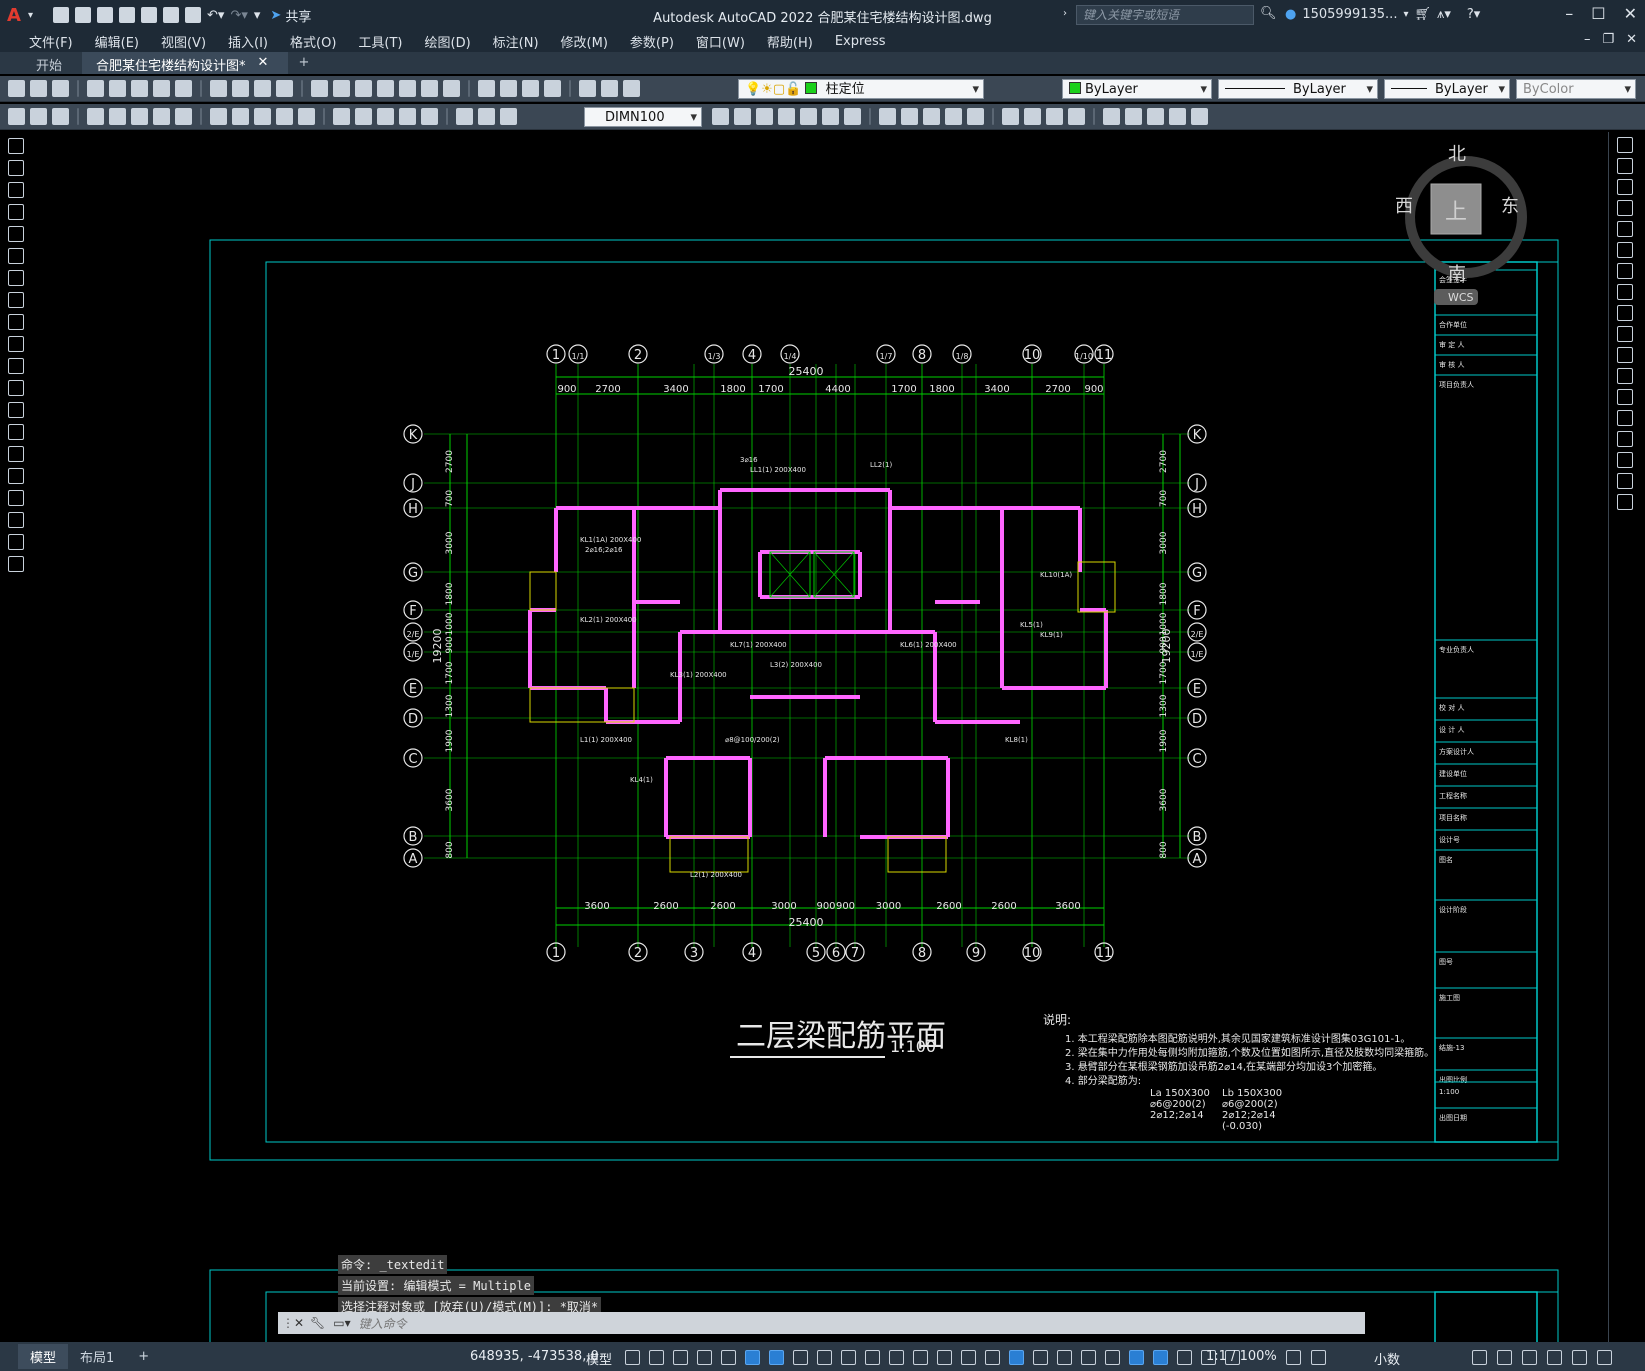  Describe the element at coordinates (1631, 39) in the screenshot. I see `doc-close-icon: ✕` at that location.